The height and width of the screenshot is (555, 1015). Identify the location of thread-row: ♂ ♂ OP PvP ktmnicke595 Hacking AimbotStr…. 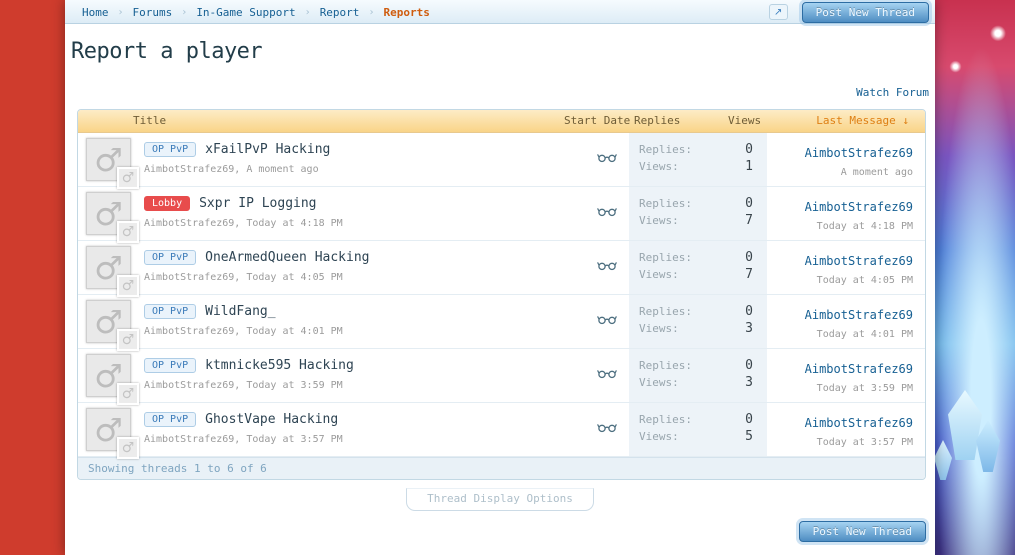
(501, 377).